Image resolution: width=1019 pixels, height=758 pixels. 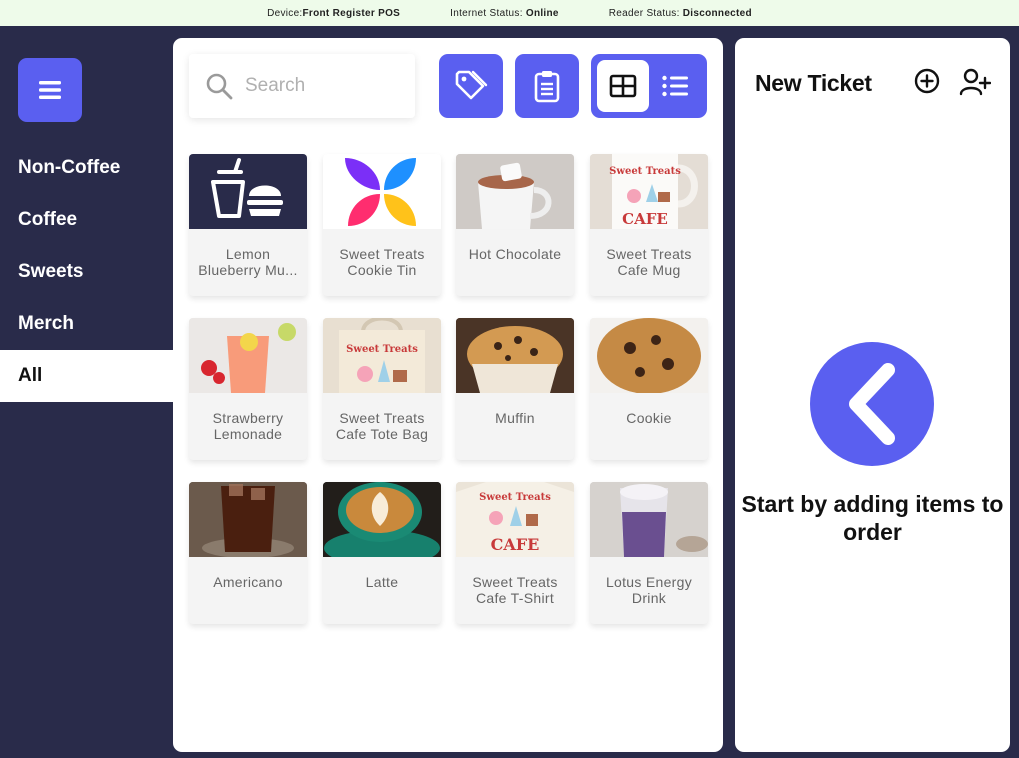 I want to click on product-tile: Americano, so click(x=248, y=553).